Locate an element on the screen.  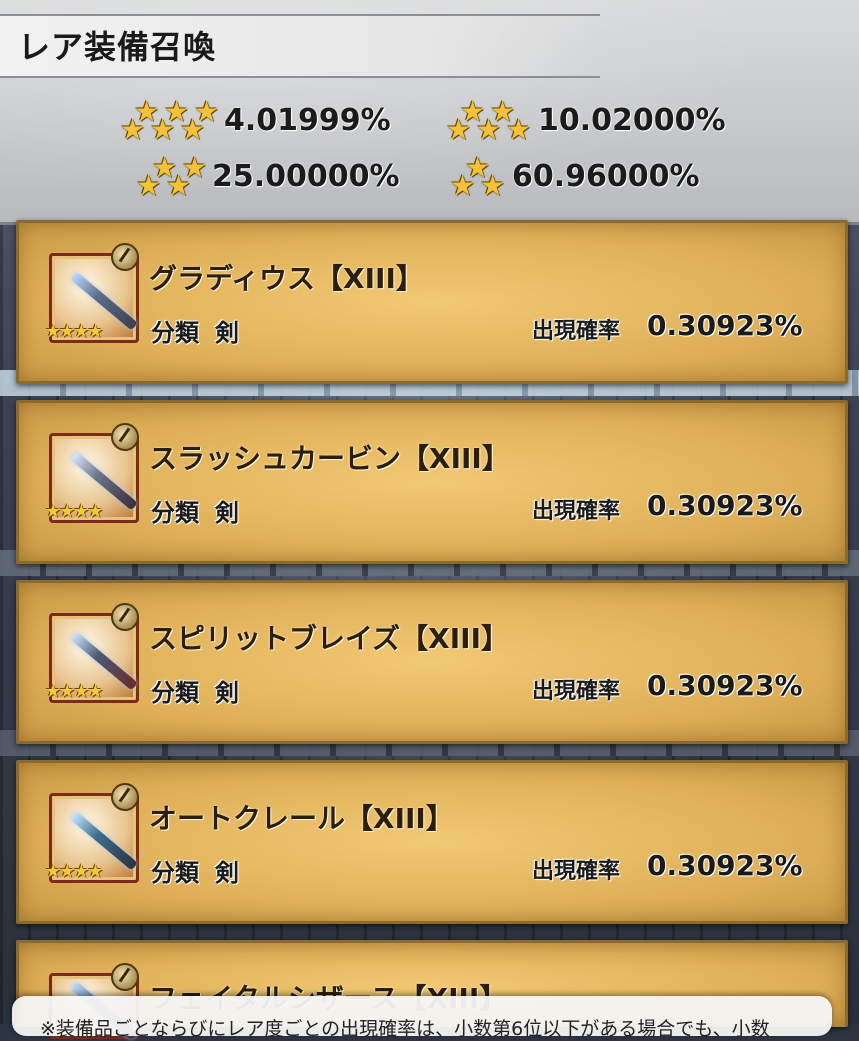
item-name: スピリットブレイズ【XIII】 is located at coordinates (329, 638).